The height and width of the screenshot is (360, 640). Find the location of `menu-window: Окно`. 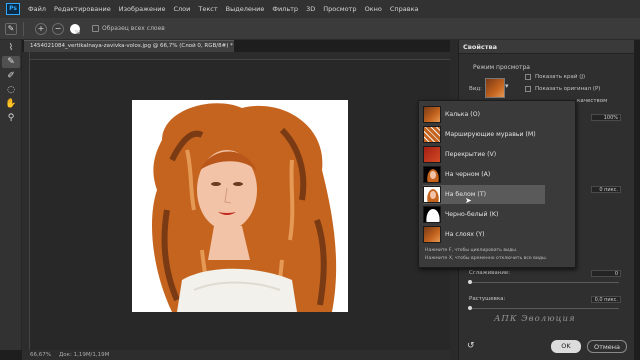

menu-window: Окно is located at coordinates (373, 9).